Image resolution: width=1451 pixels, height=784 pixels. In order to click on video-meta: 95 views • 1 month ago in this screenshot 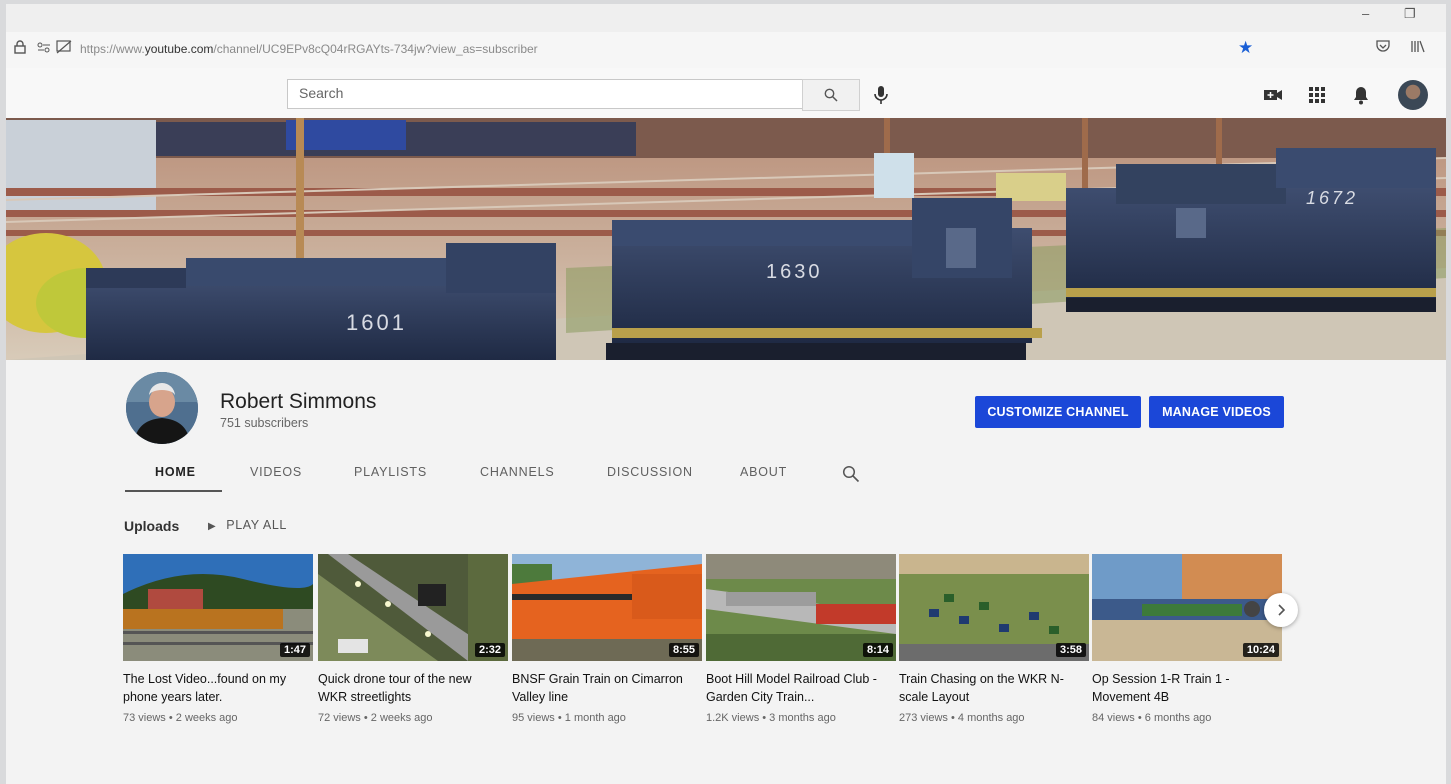, I will do `click(607, 718)`.